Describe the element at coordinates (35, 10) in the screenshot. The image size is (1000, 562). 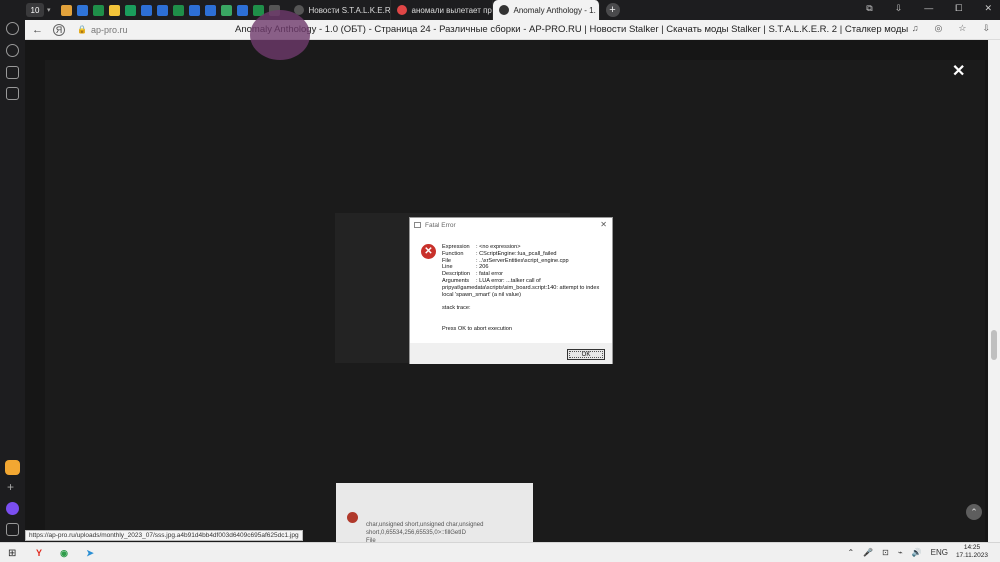
I see `tab-count-button: 10` at that location.